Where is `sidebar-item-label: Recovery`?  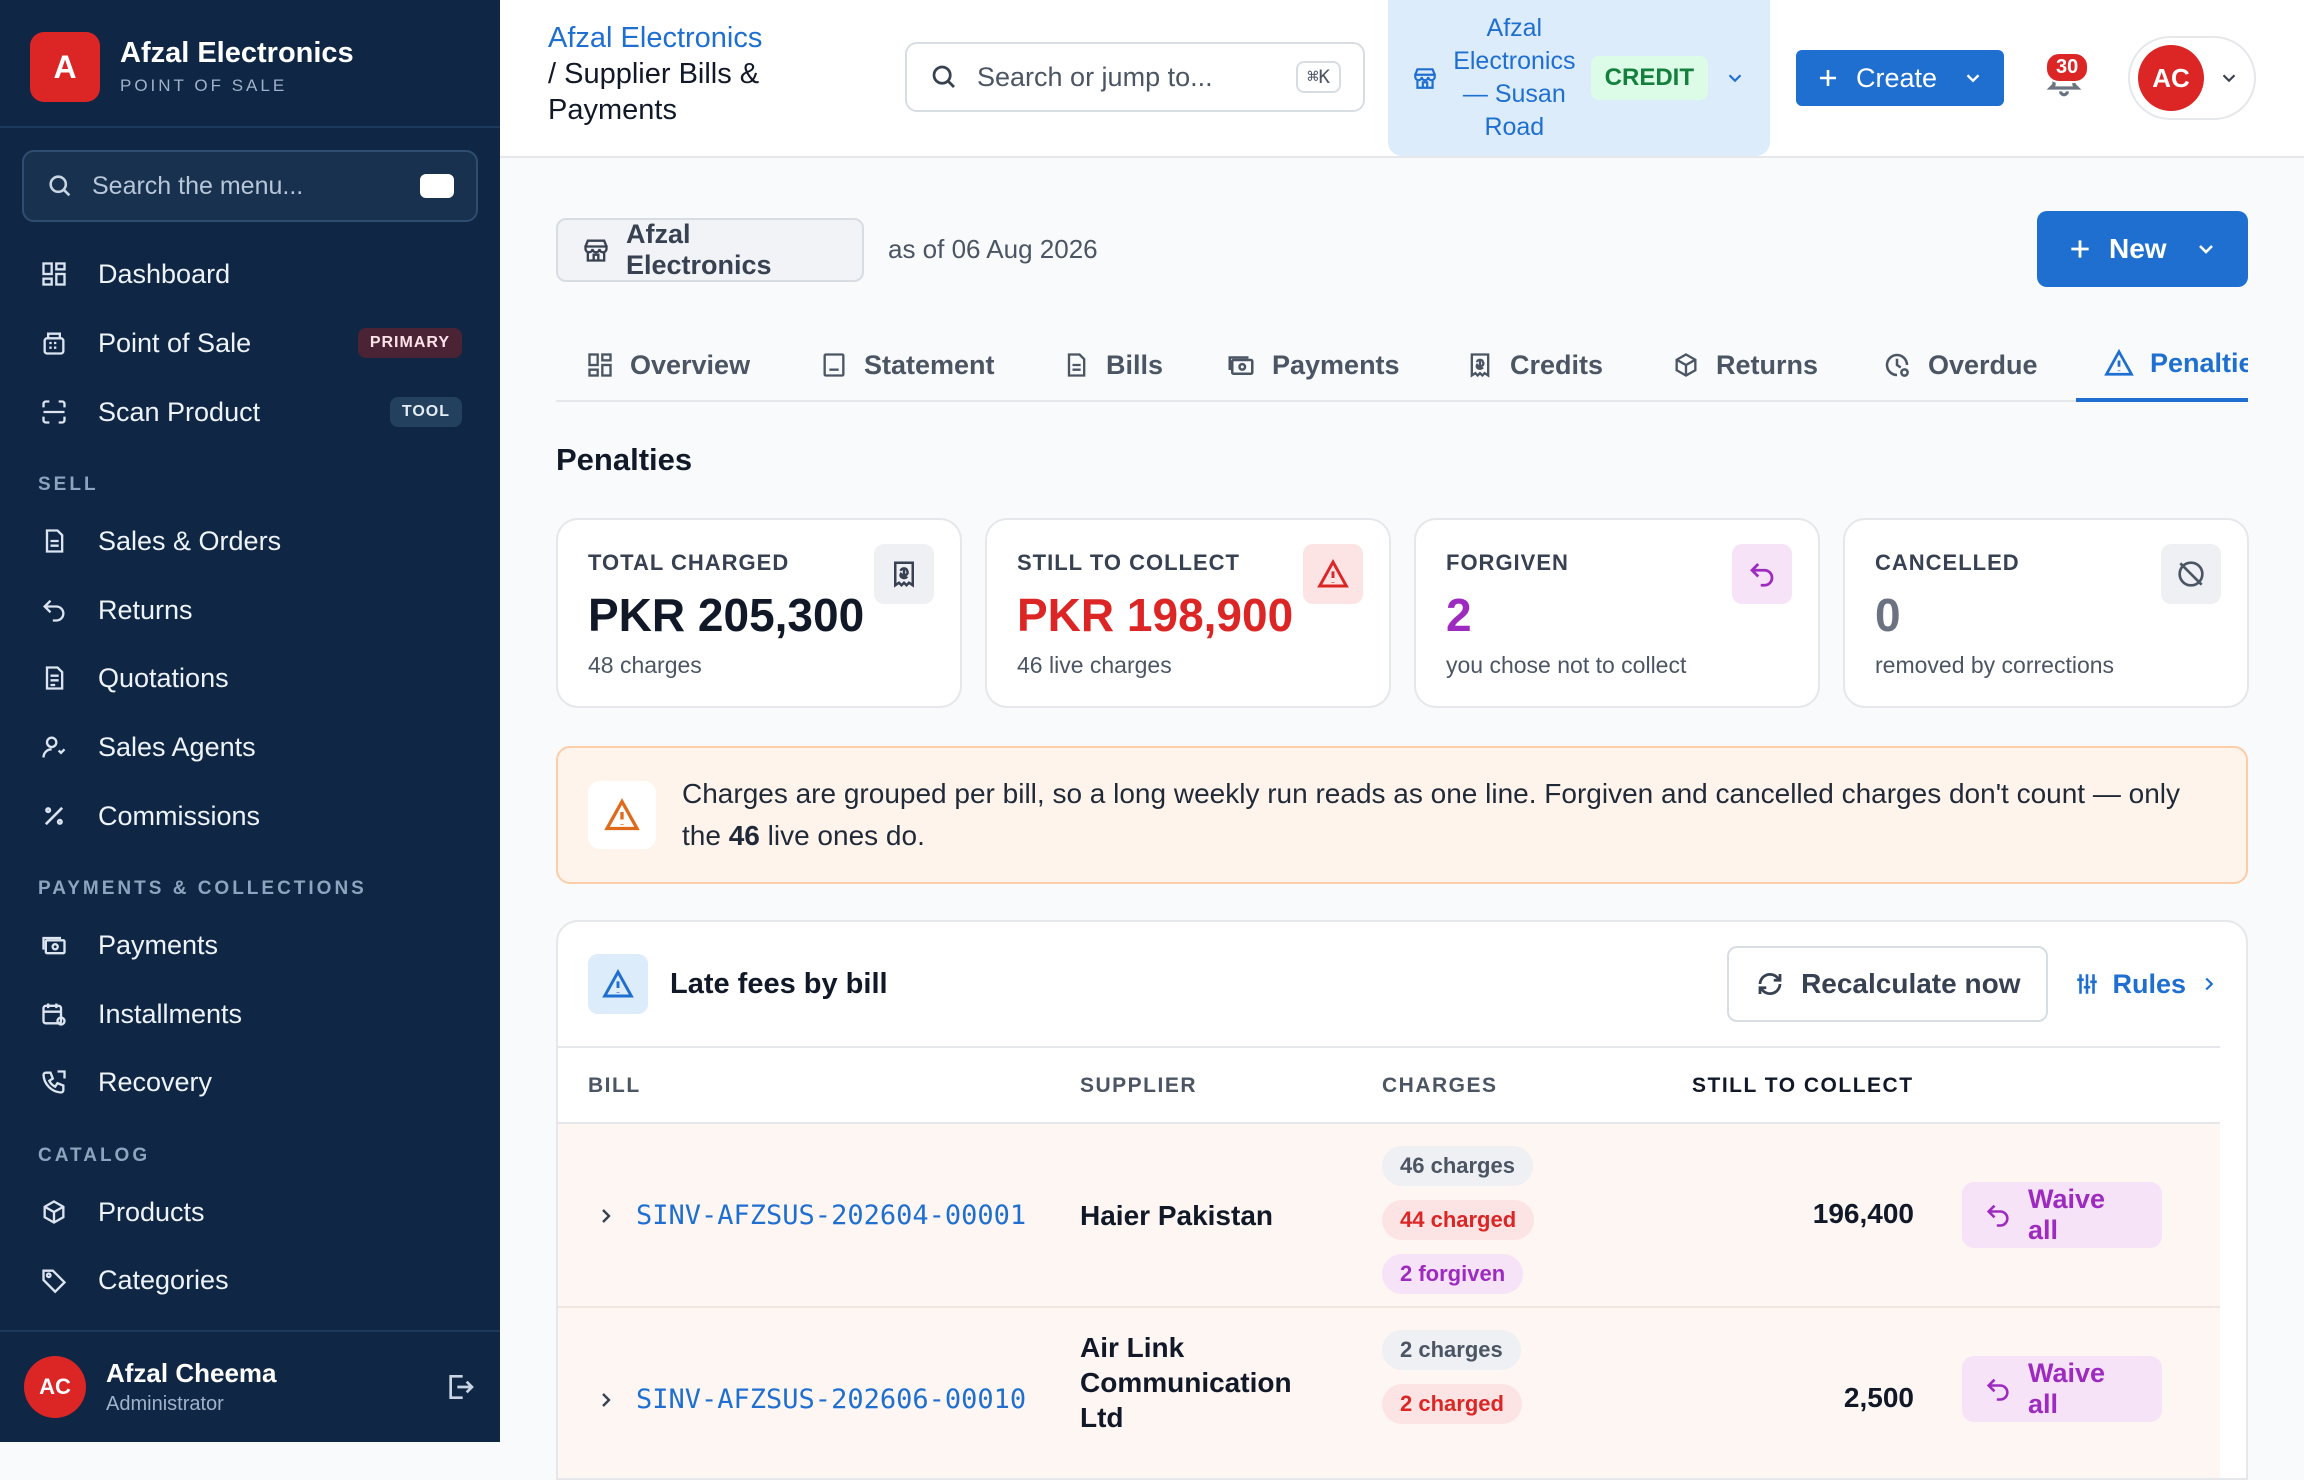 sidebar-item-label: Recovery is located at coordinates (155, 1081).